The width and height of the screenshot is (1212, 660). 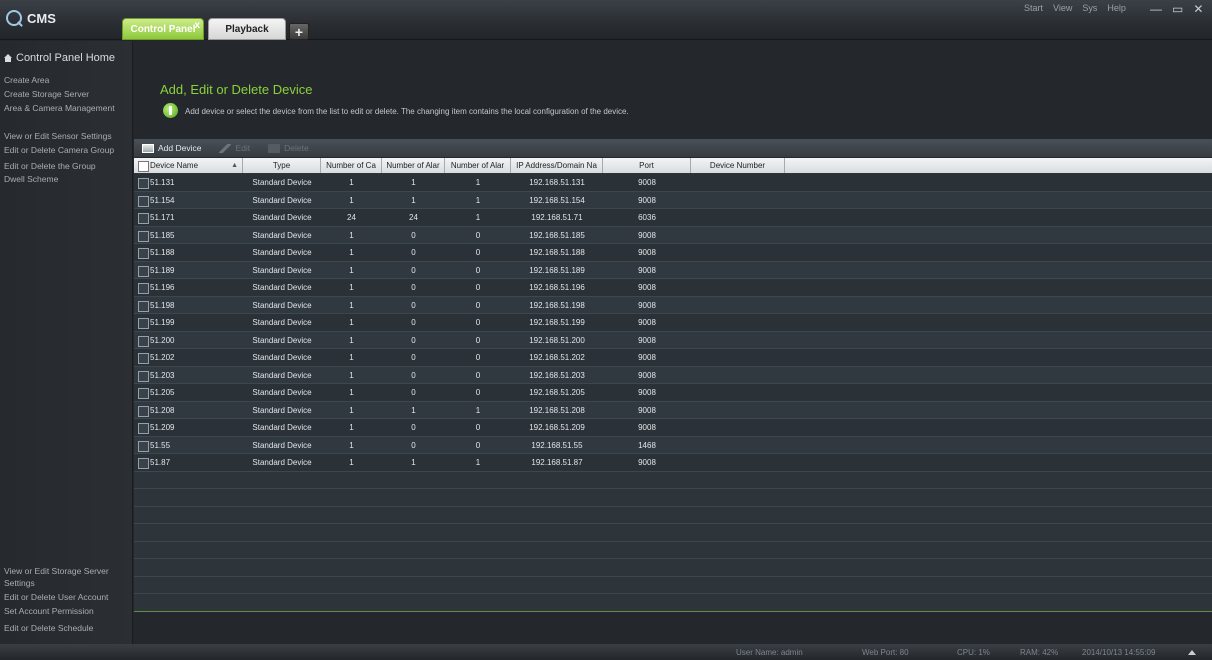 What do you see at coordinates (68, 136) in the screenshot?
I see `sidebar-item-sensor-settings: View or Edit Sensor Settings` at bounding box center [68, 136].